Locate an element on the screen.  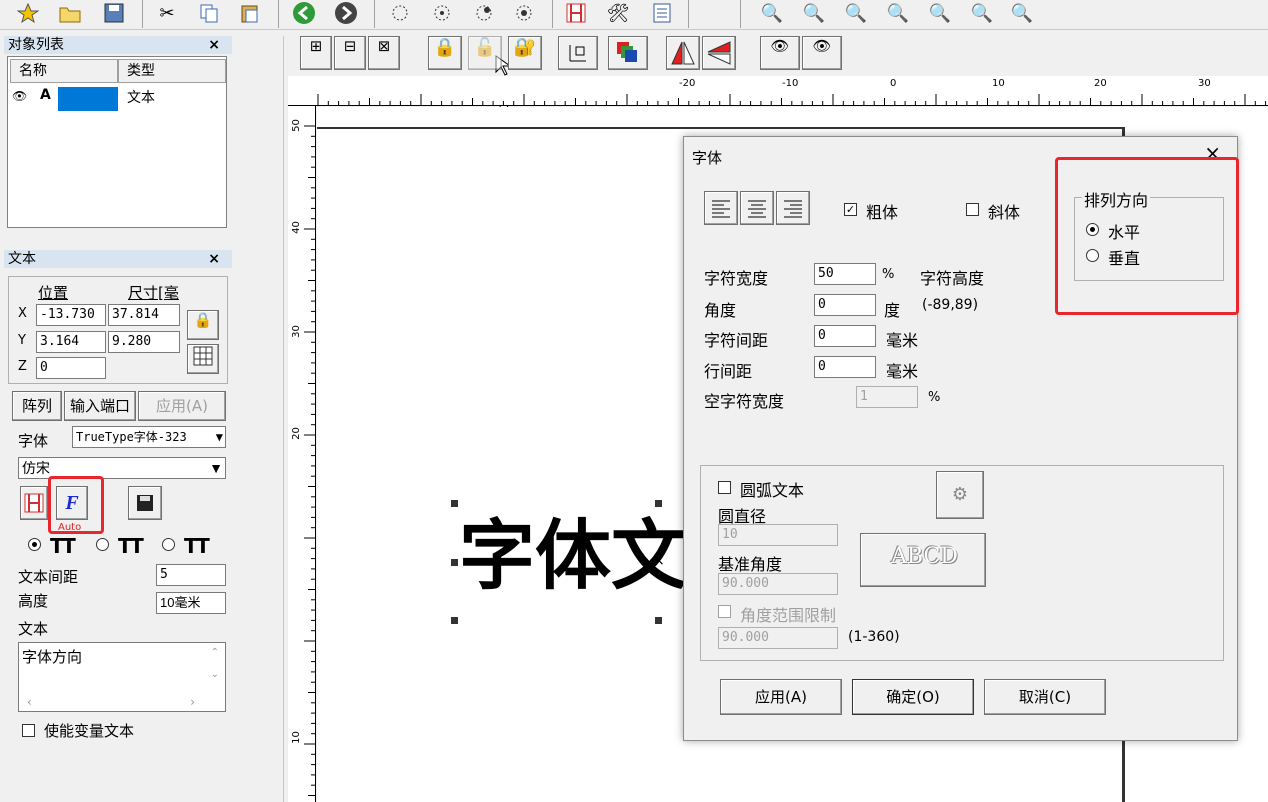
array-button: 阵列 is located at coordinates (37, 406).